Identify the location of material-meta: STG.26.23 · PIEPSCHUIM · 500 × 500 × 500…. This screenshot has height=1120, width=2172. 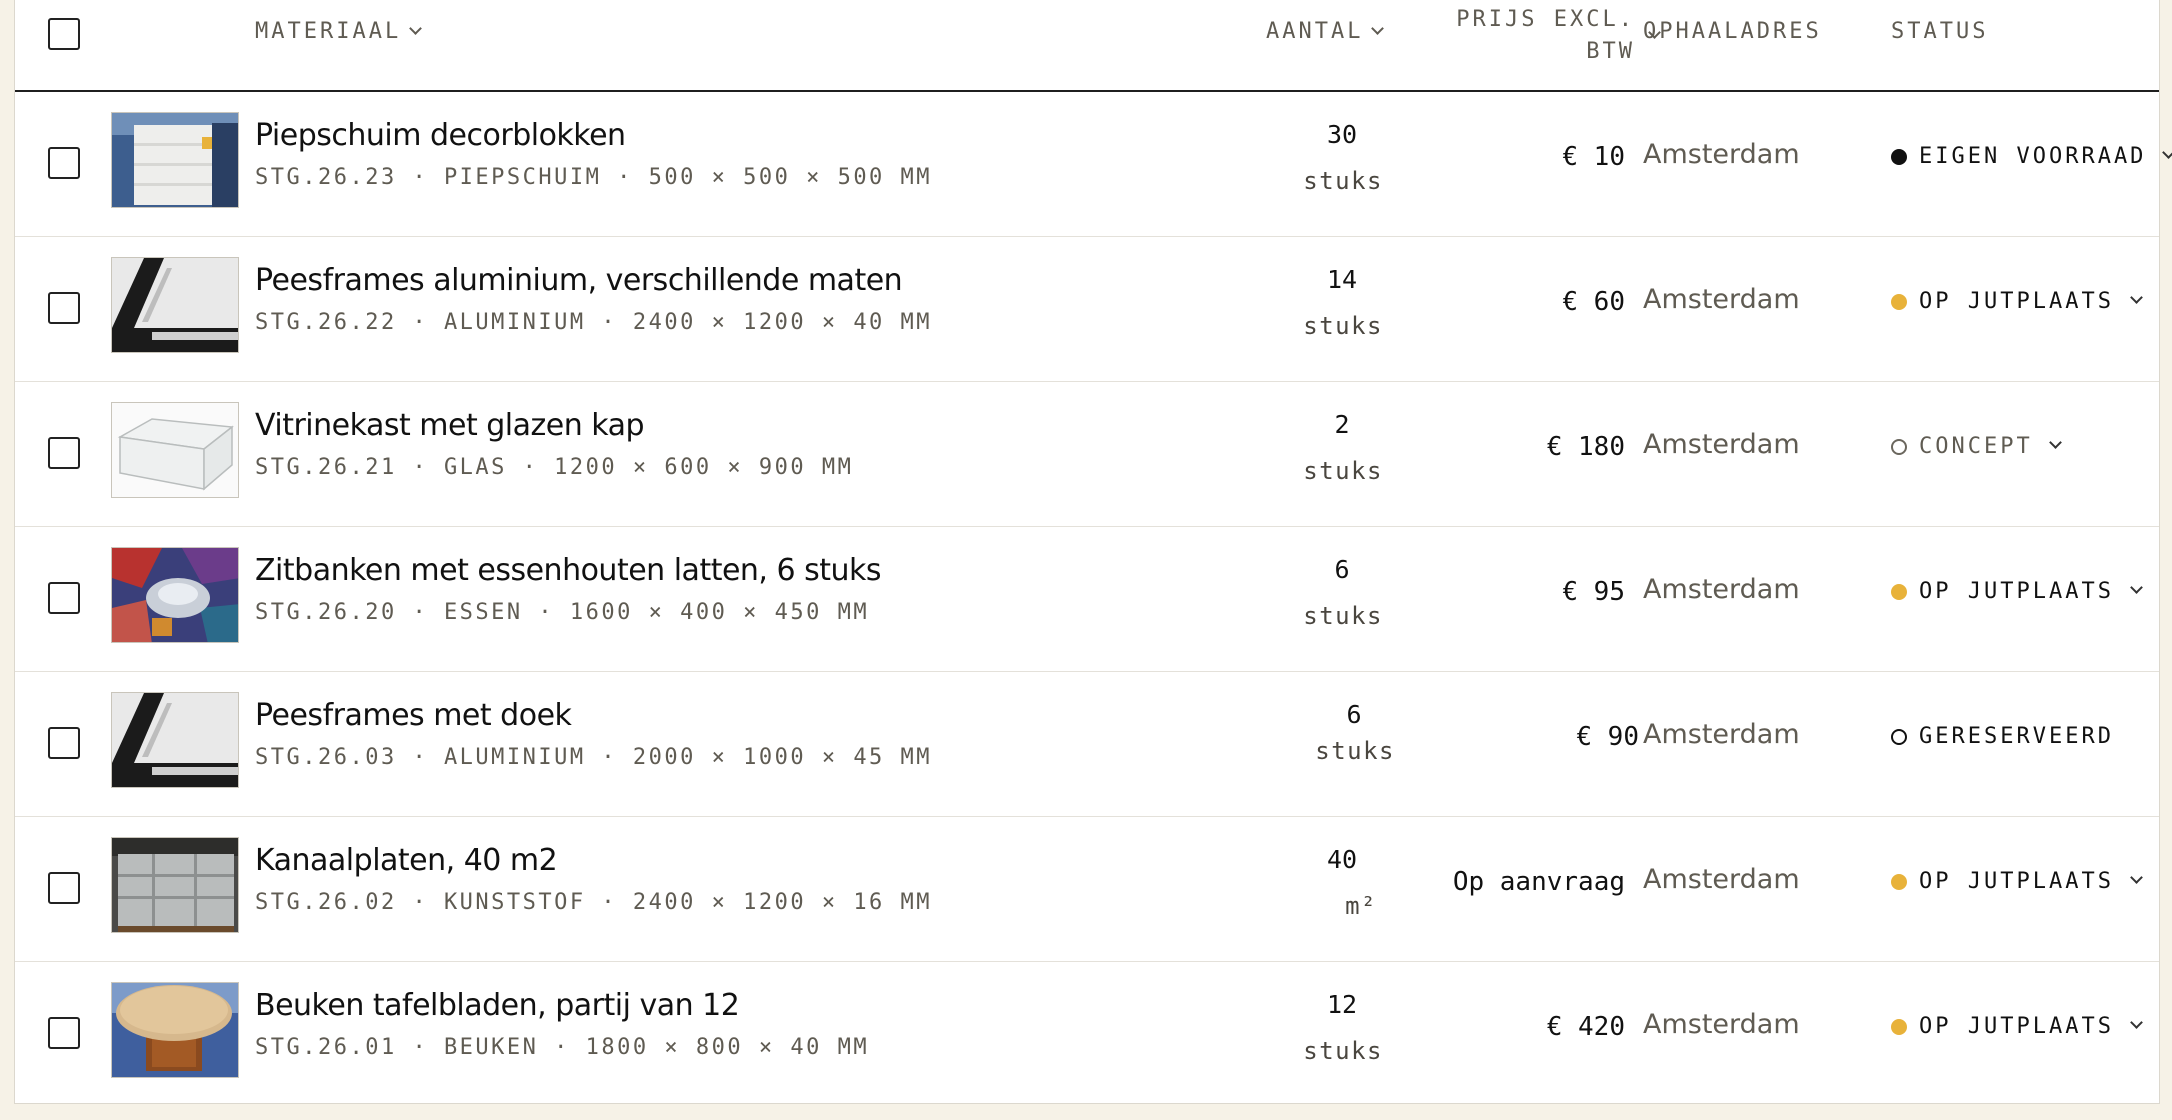
(594, 177).